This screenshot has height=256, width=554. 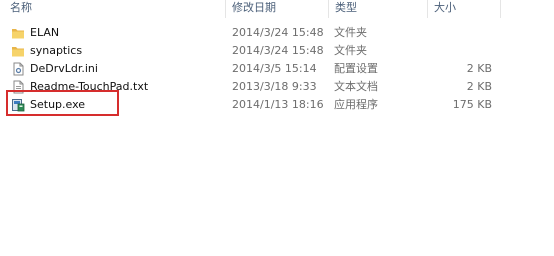 I want to click on column-header-date: 修改日期, so click(x=277, y=9).